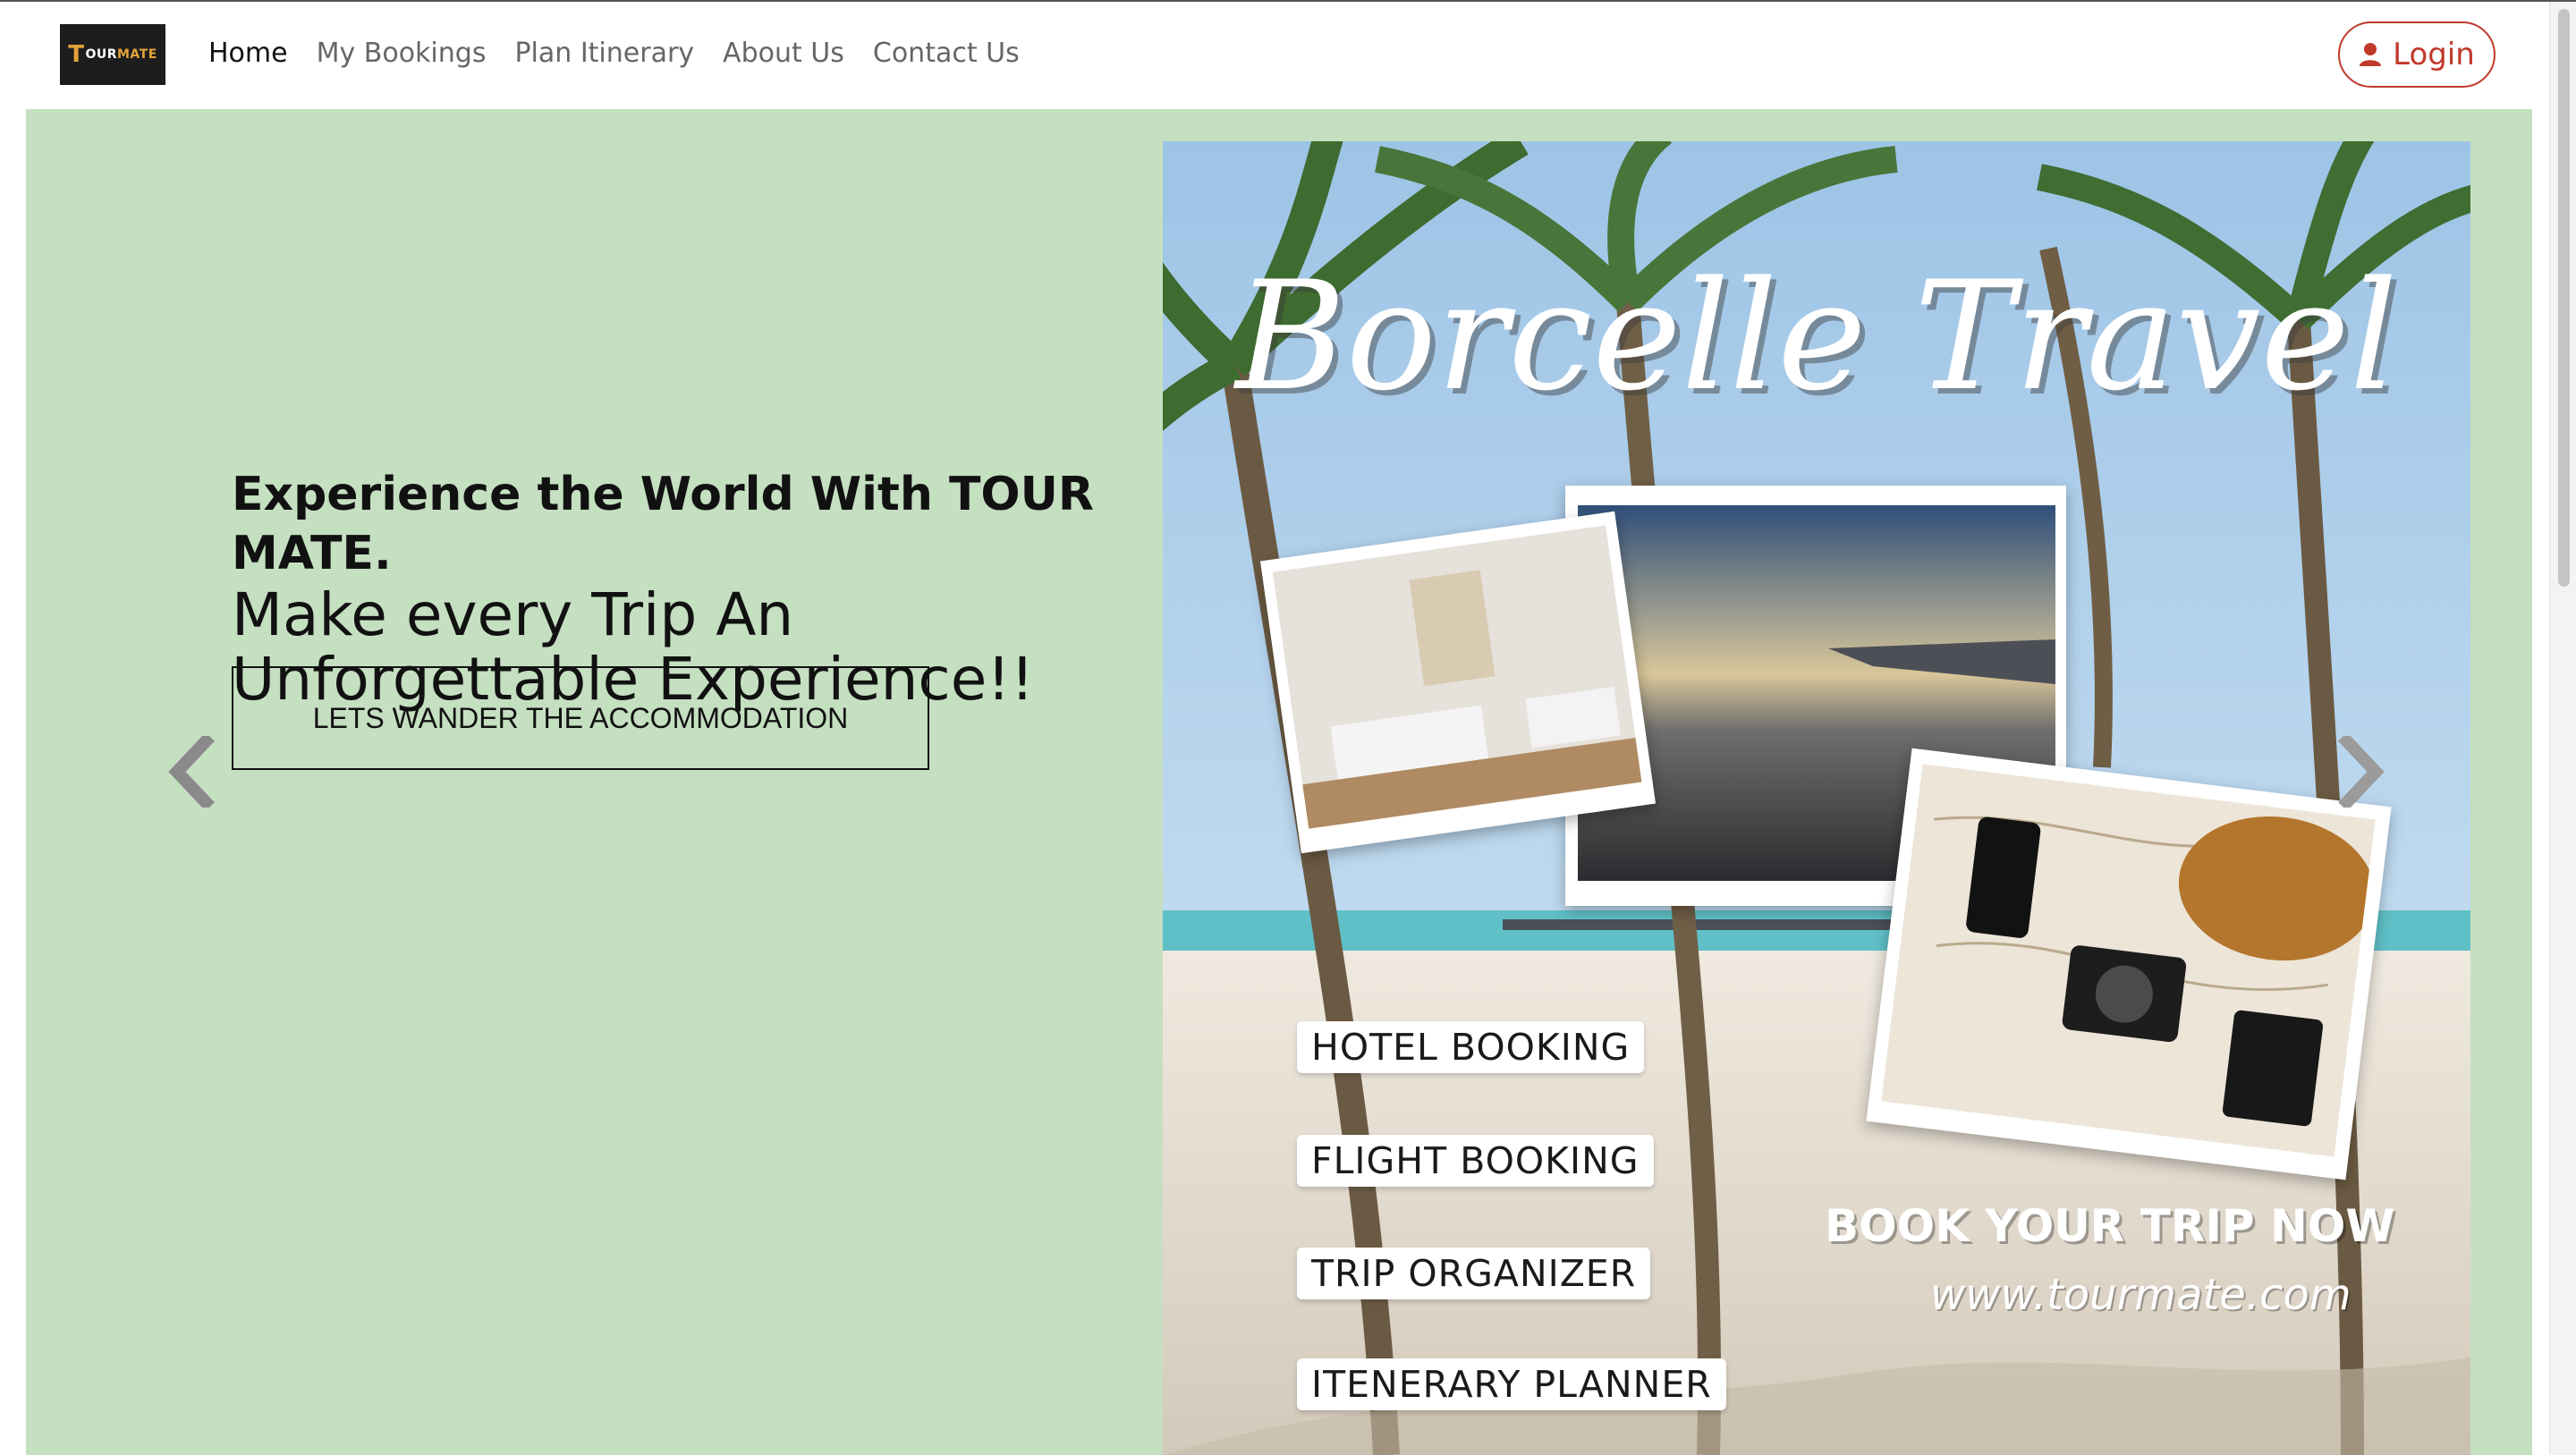  Describe the element at coordinates (1471, 1047) in the screenshot. I see `poster-service-hotel-booking: HOTEL BOOKING` at that location.